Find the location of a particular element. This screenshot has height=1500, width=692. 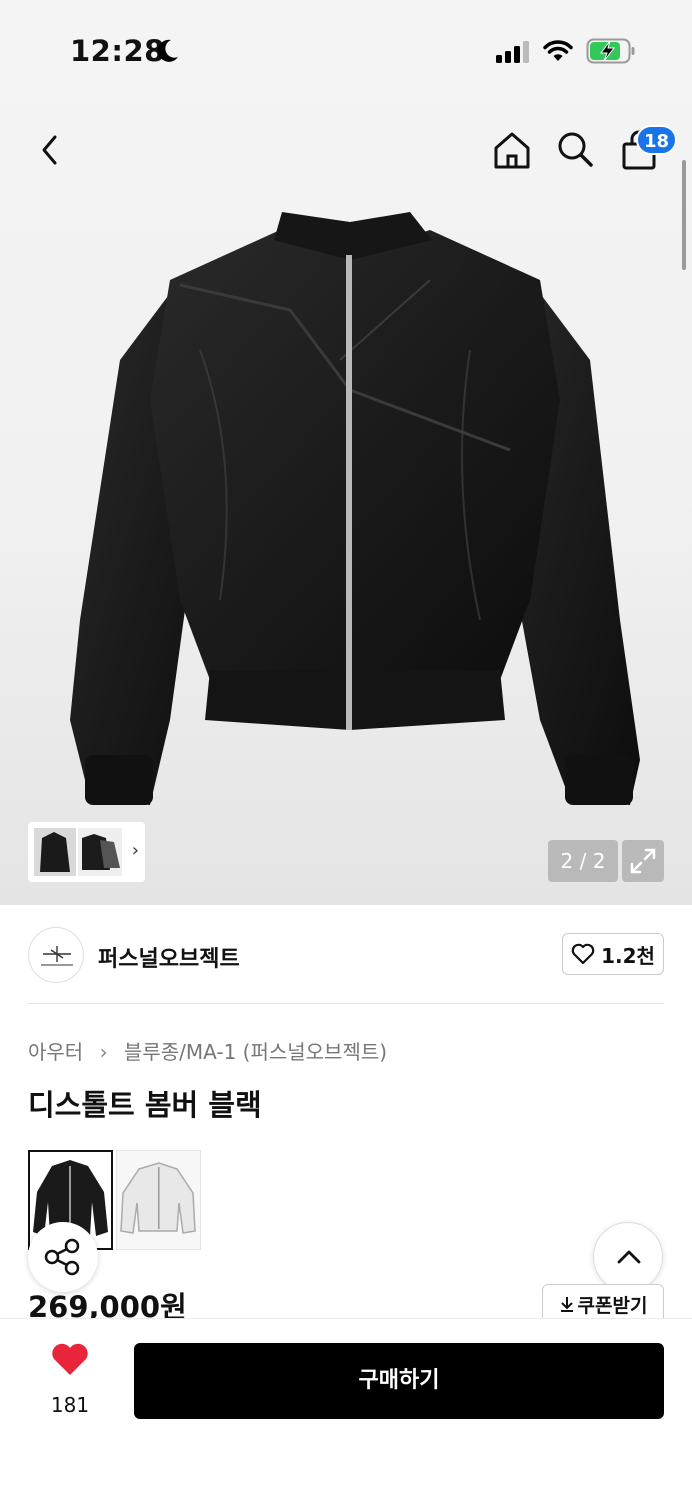

home-icon is located at coordinates (512, 150).